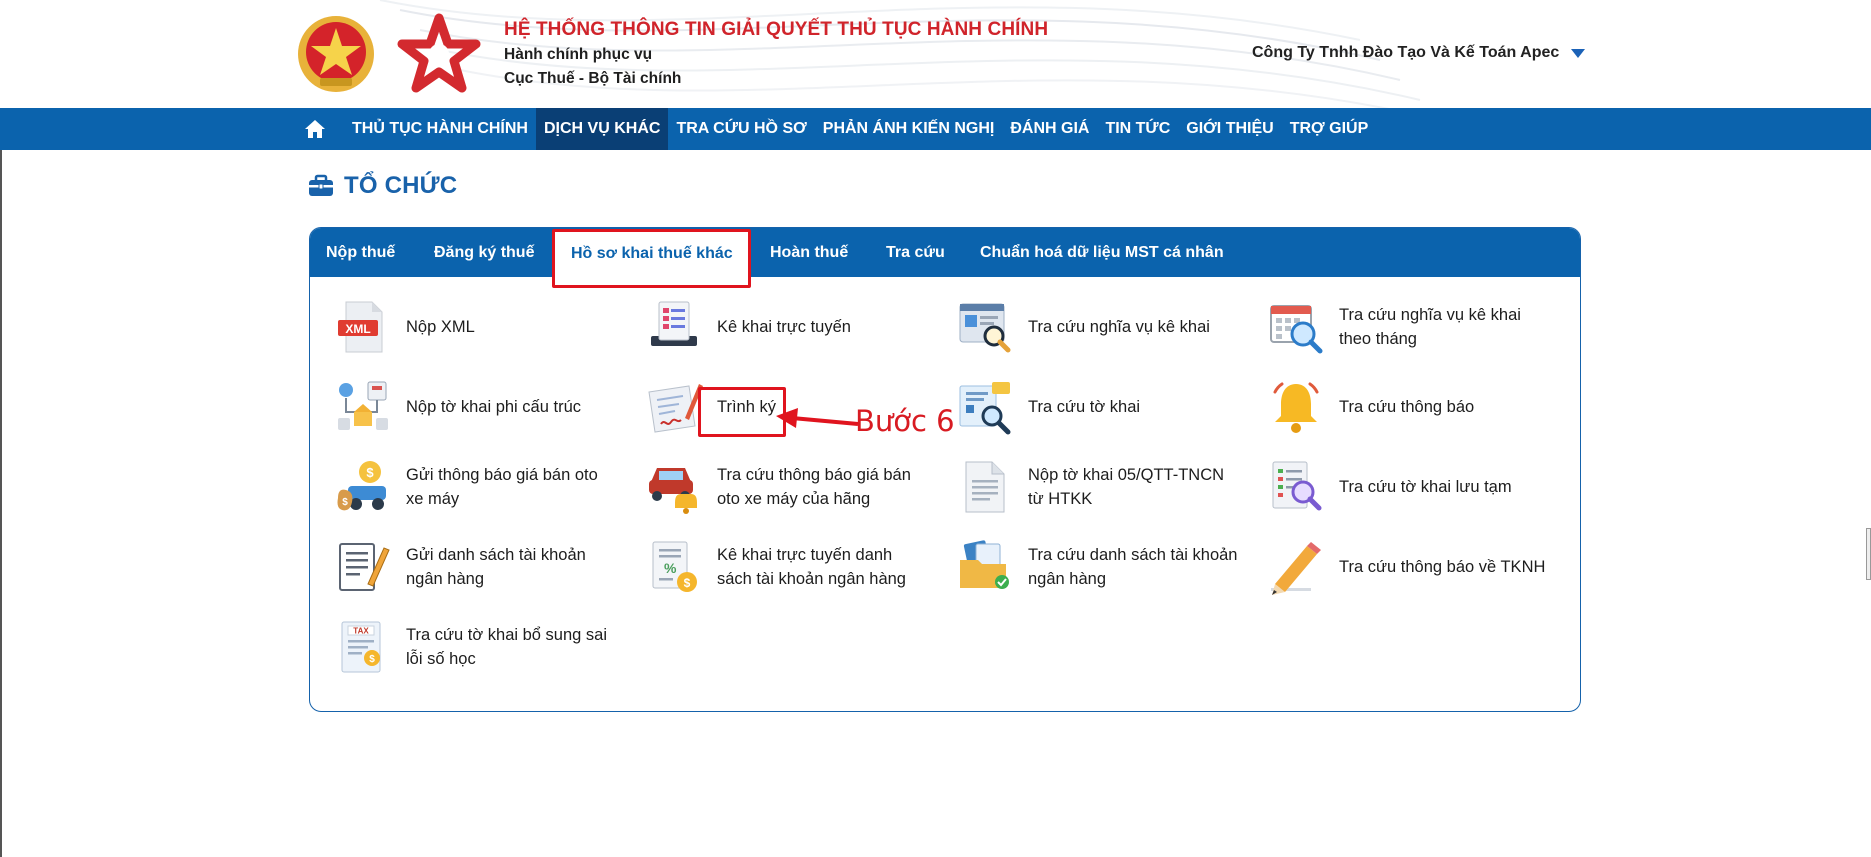 The height and width of the screenshot is (857, 1871). I want to click on service-item-label: Tra cứu nghĩa vụ kê khai theo tháng, so click(1430, 327).